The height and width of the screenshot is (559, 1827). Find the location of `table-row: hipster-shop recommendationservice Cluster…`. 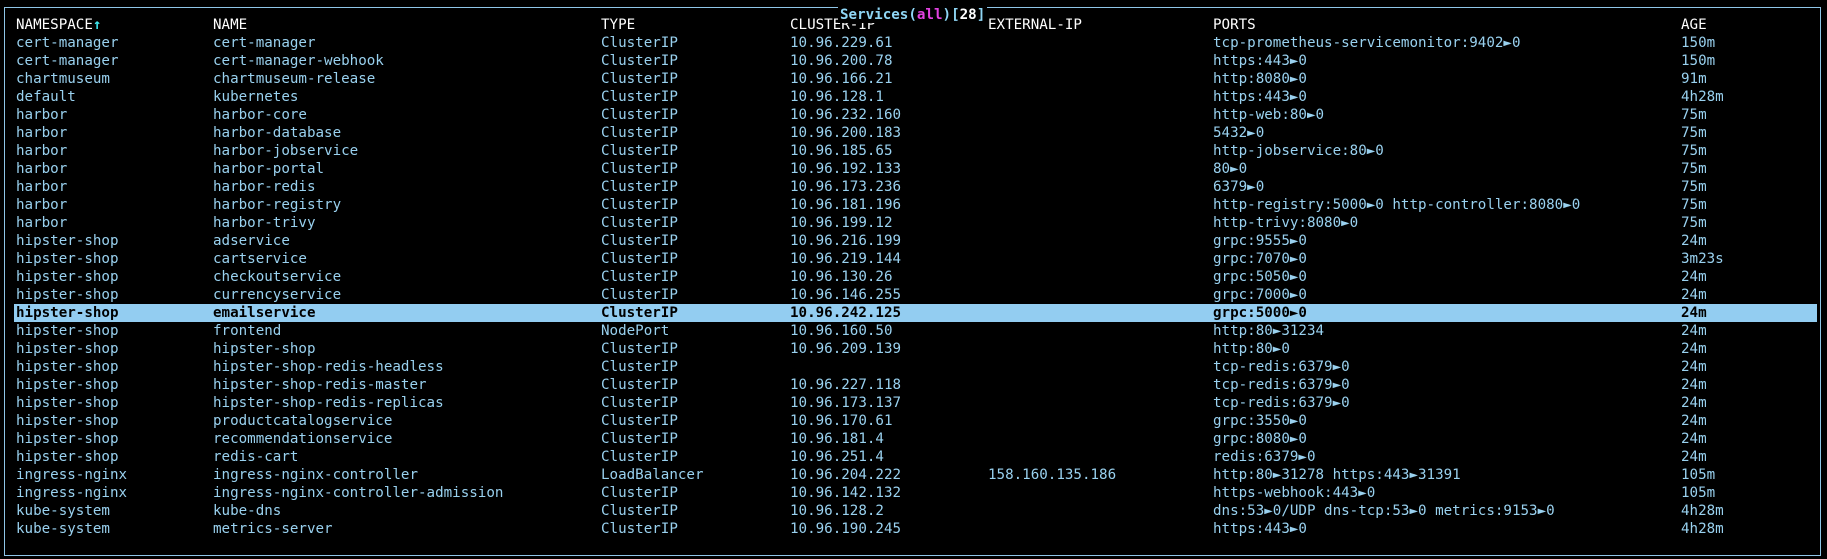

table-row: hipster-shop recommendationservice Cluster… is located at coordinates (913, 439).